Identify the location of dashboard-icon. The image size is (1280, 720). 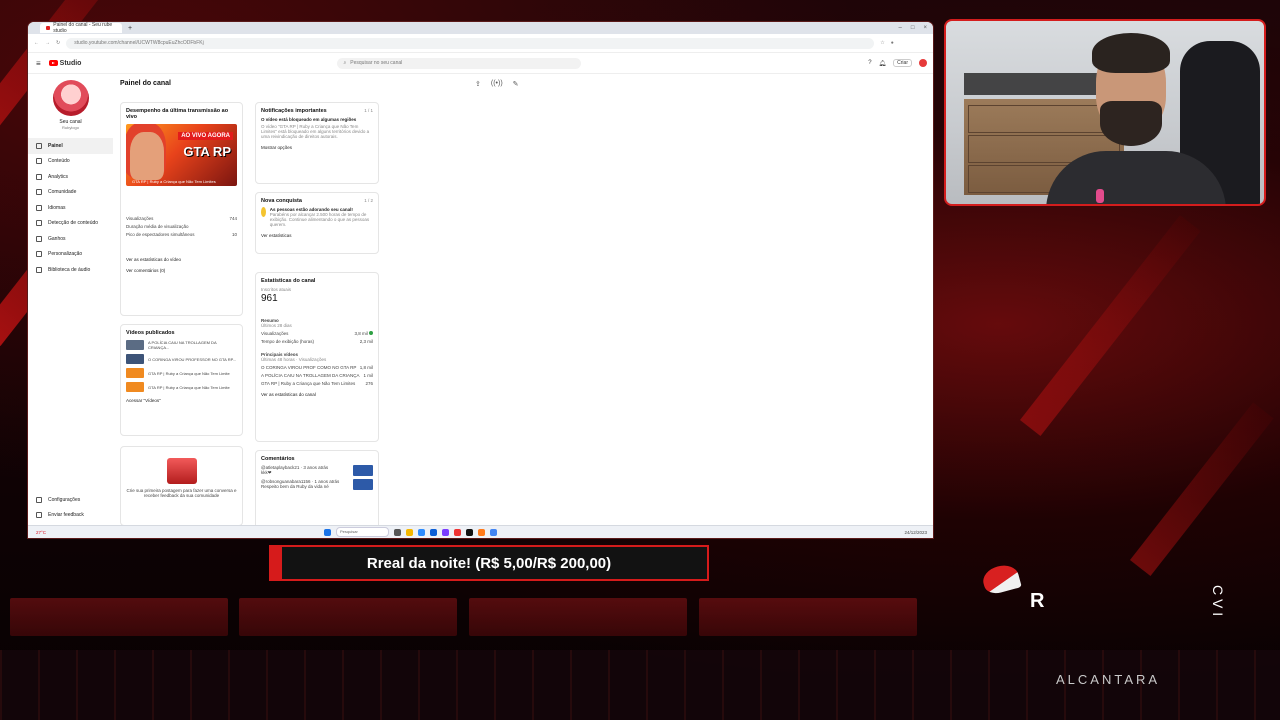
(39, 145).